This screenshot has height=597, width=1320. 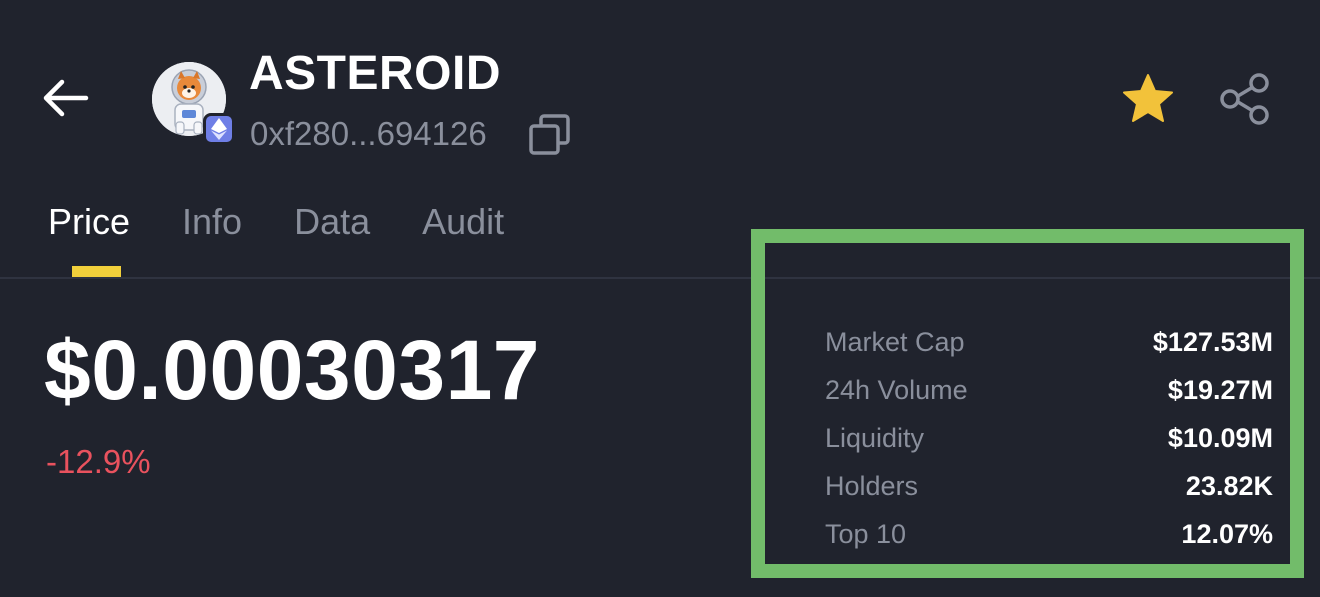 I want to click on star-icon, so click(x=1148, y=98).